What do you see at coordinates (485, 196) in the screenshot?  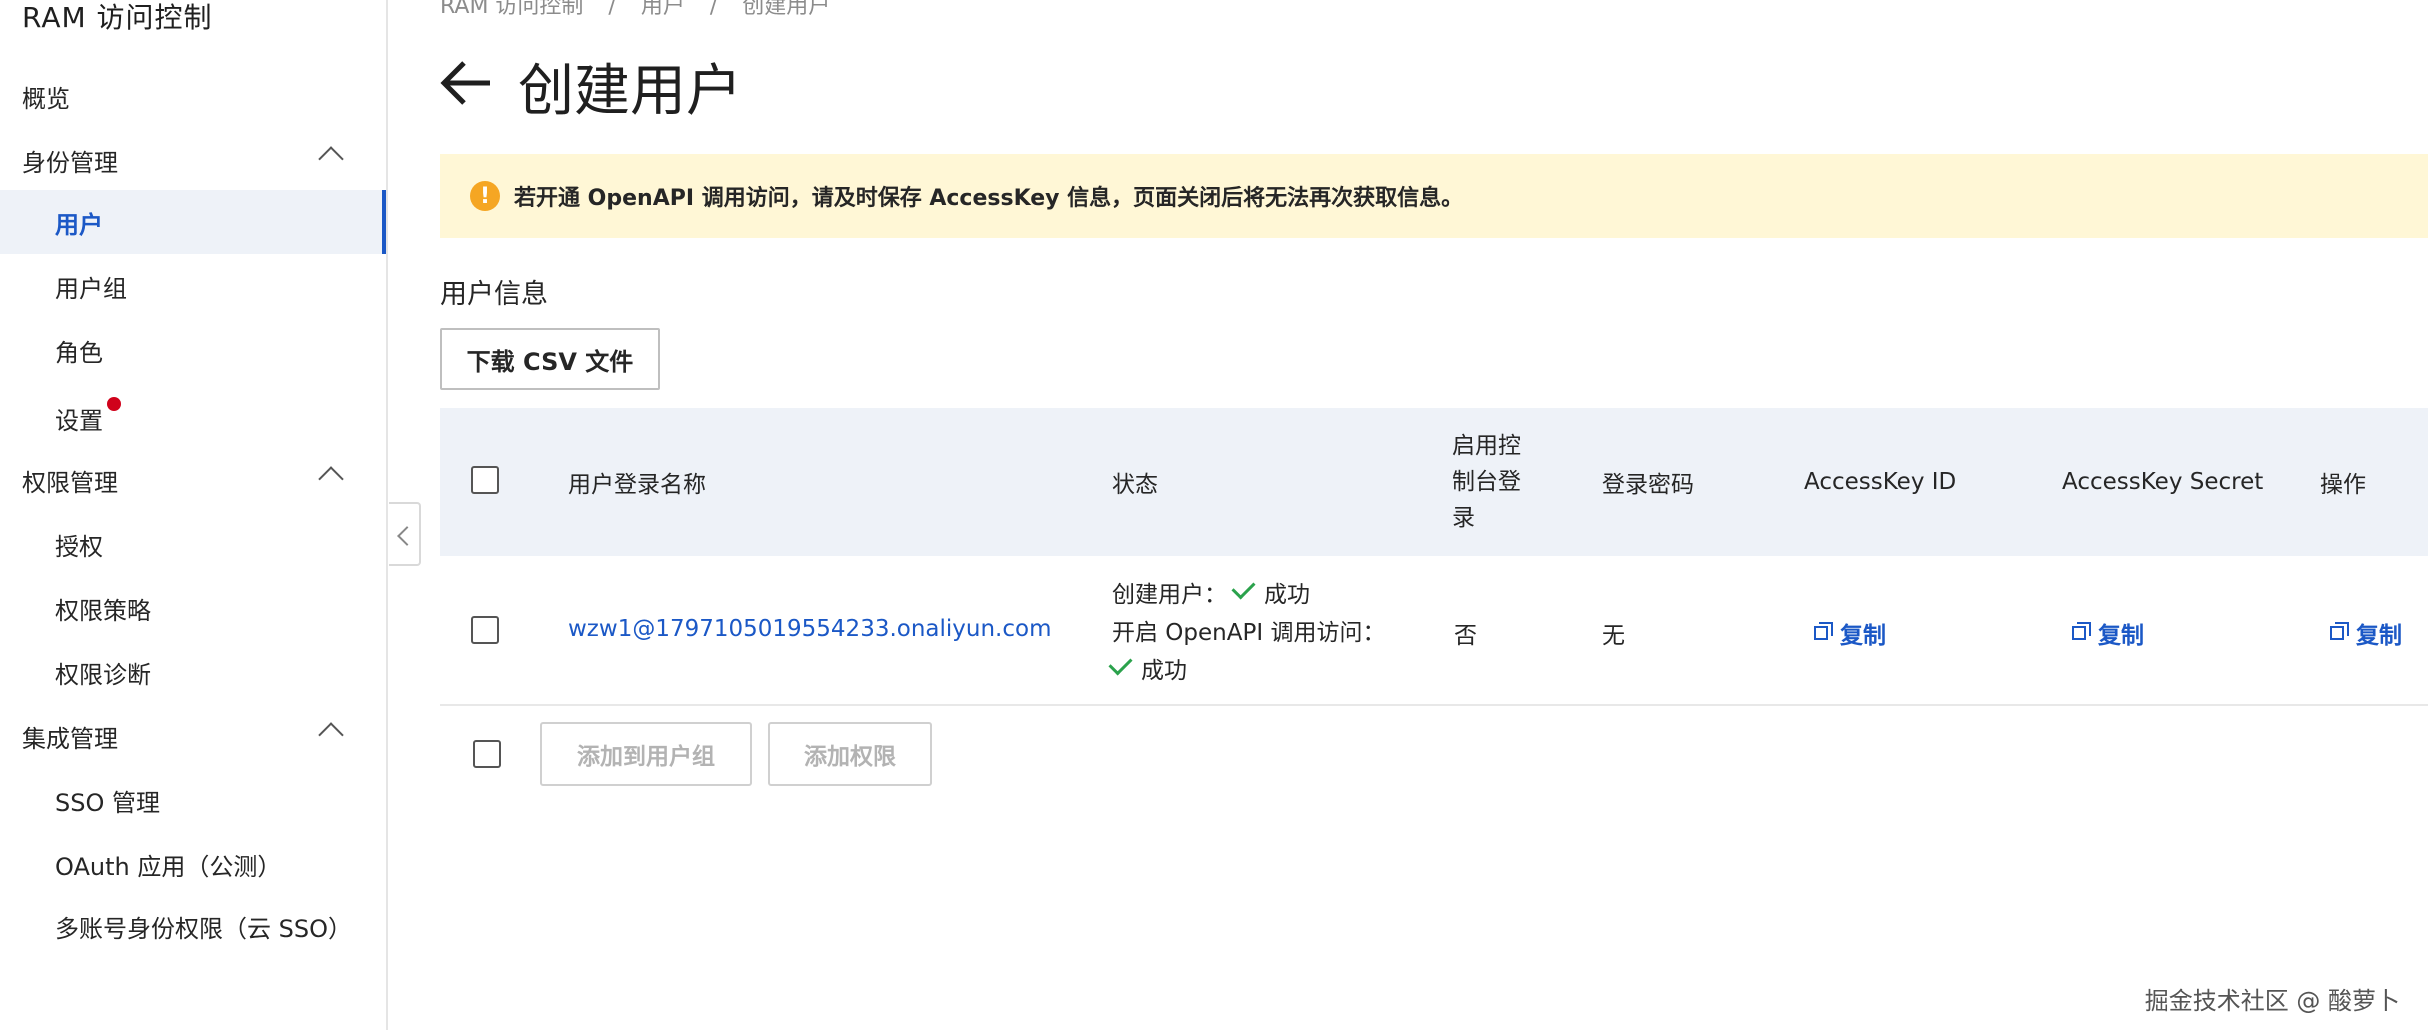 I see `warning-icon: !` at bounding box center [485, 196].